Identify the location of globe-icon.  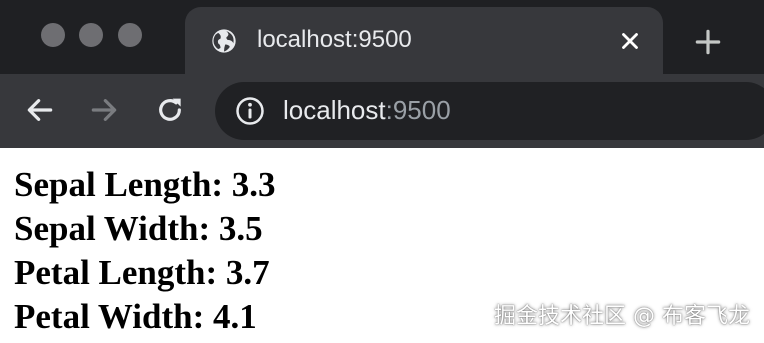
(224, 41).